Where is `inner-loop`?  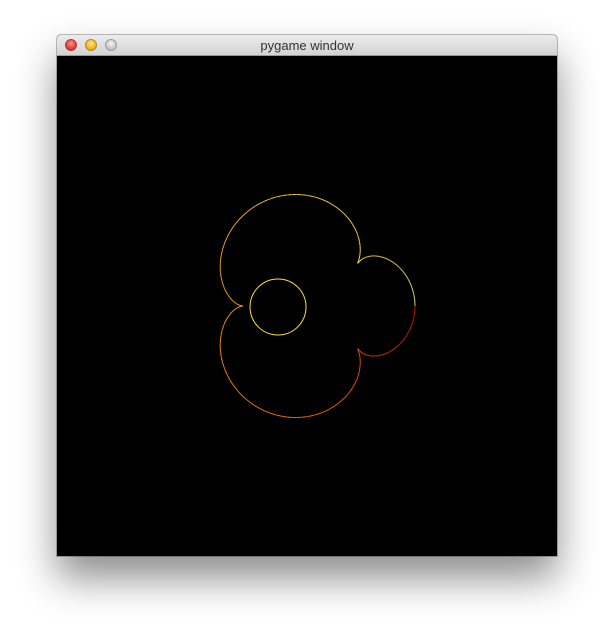
inner-loop is located at coordinates (278, 307).